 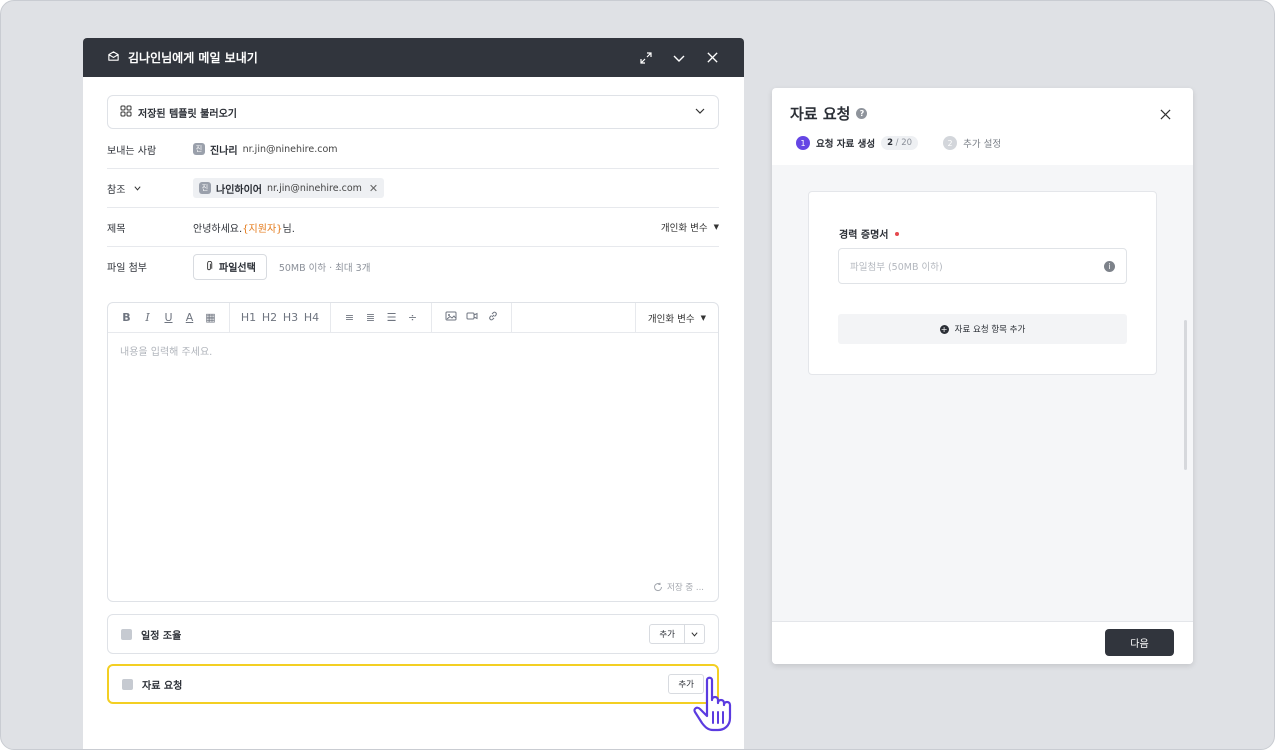 What do you see at coordinates (239, 190) in the screenshot?
I see `cc-name: 나인하이어` at bounding box center [239, 190].